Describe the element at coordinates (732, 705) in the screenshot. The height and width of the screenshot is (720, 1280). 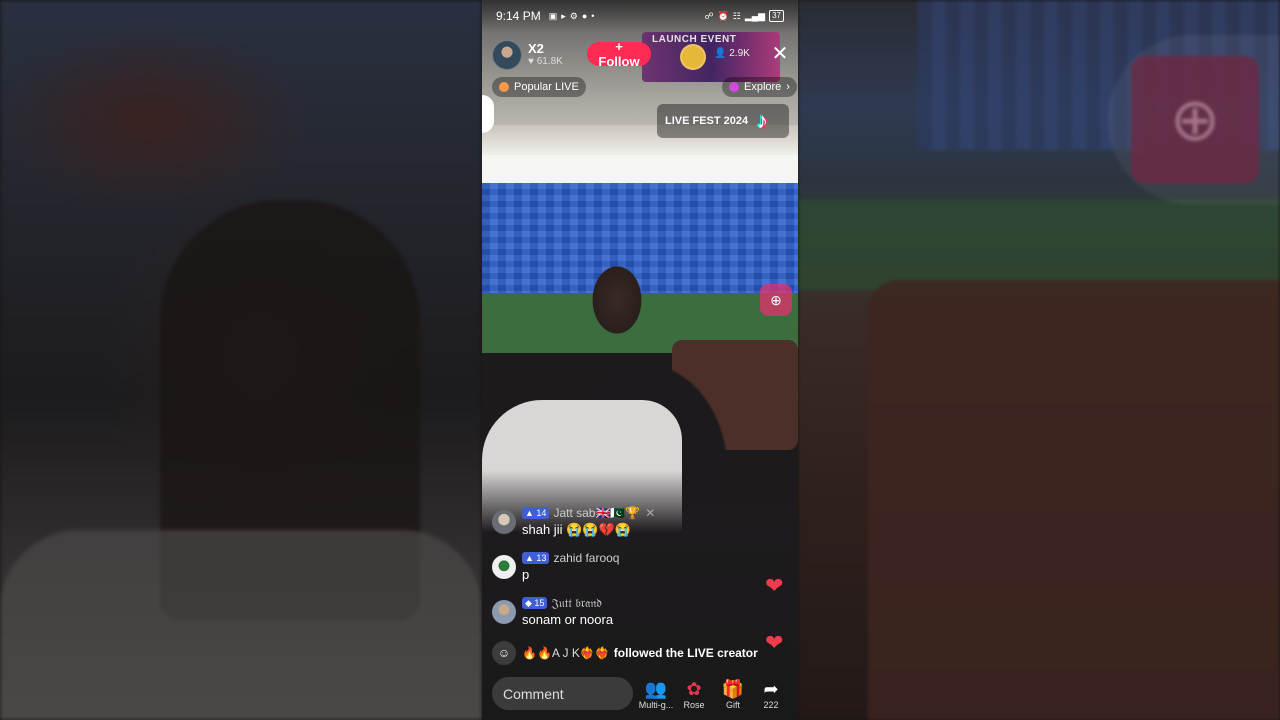
I see `gift-label: Gift` at that location.